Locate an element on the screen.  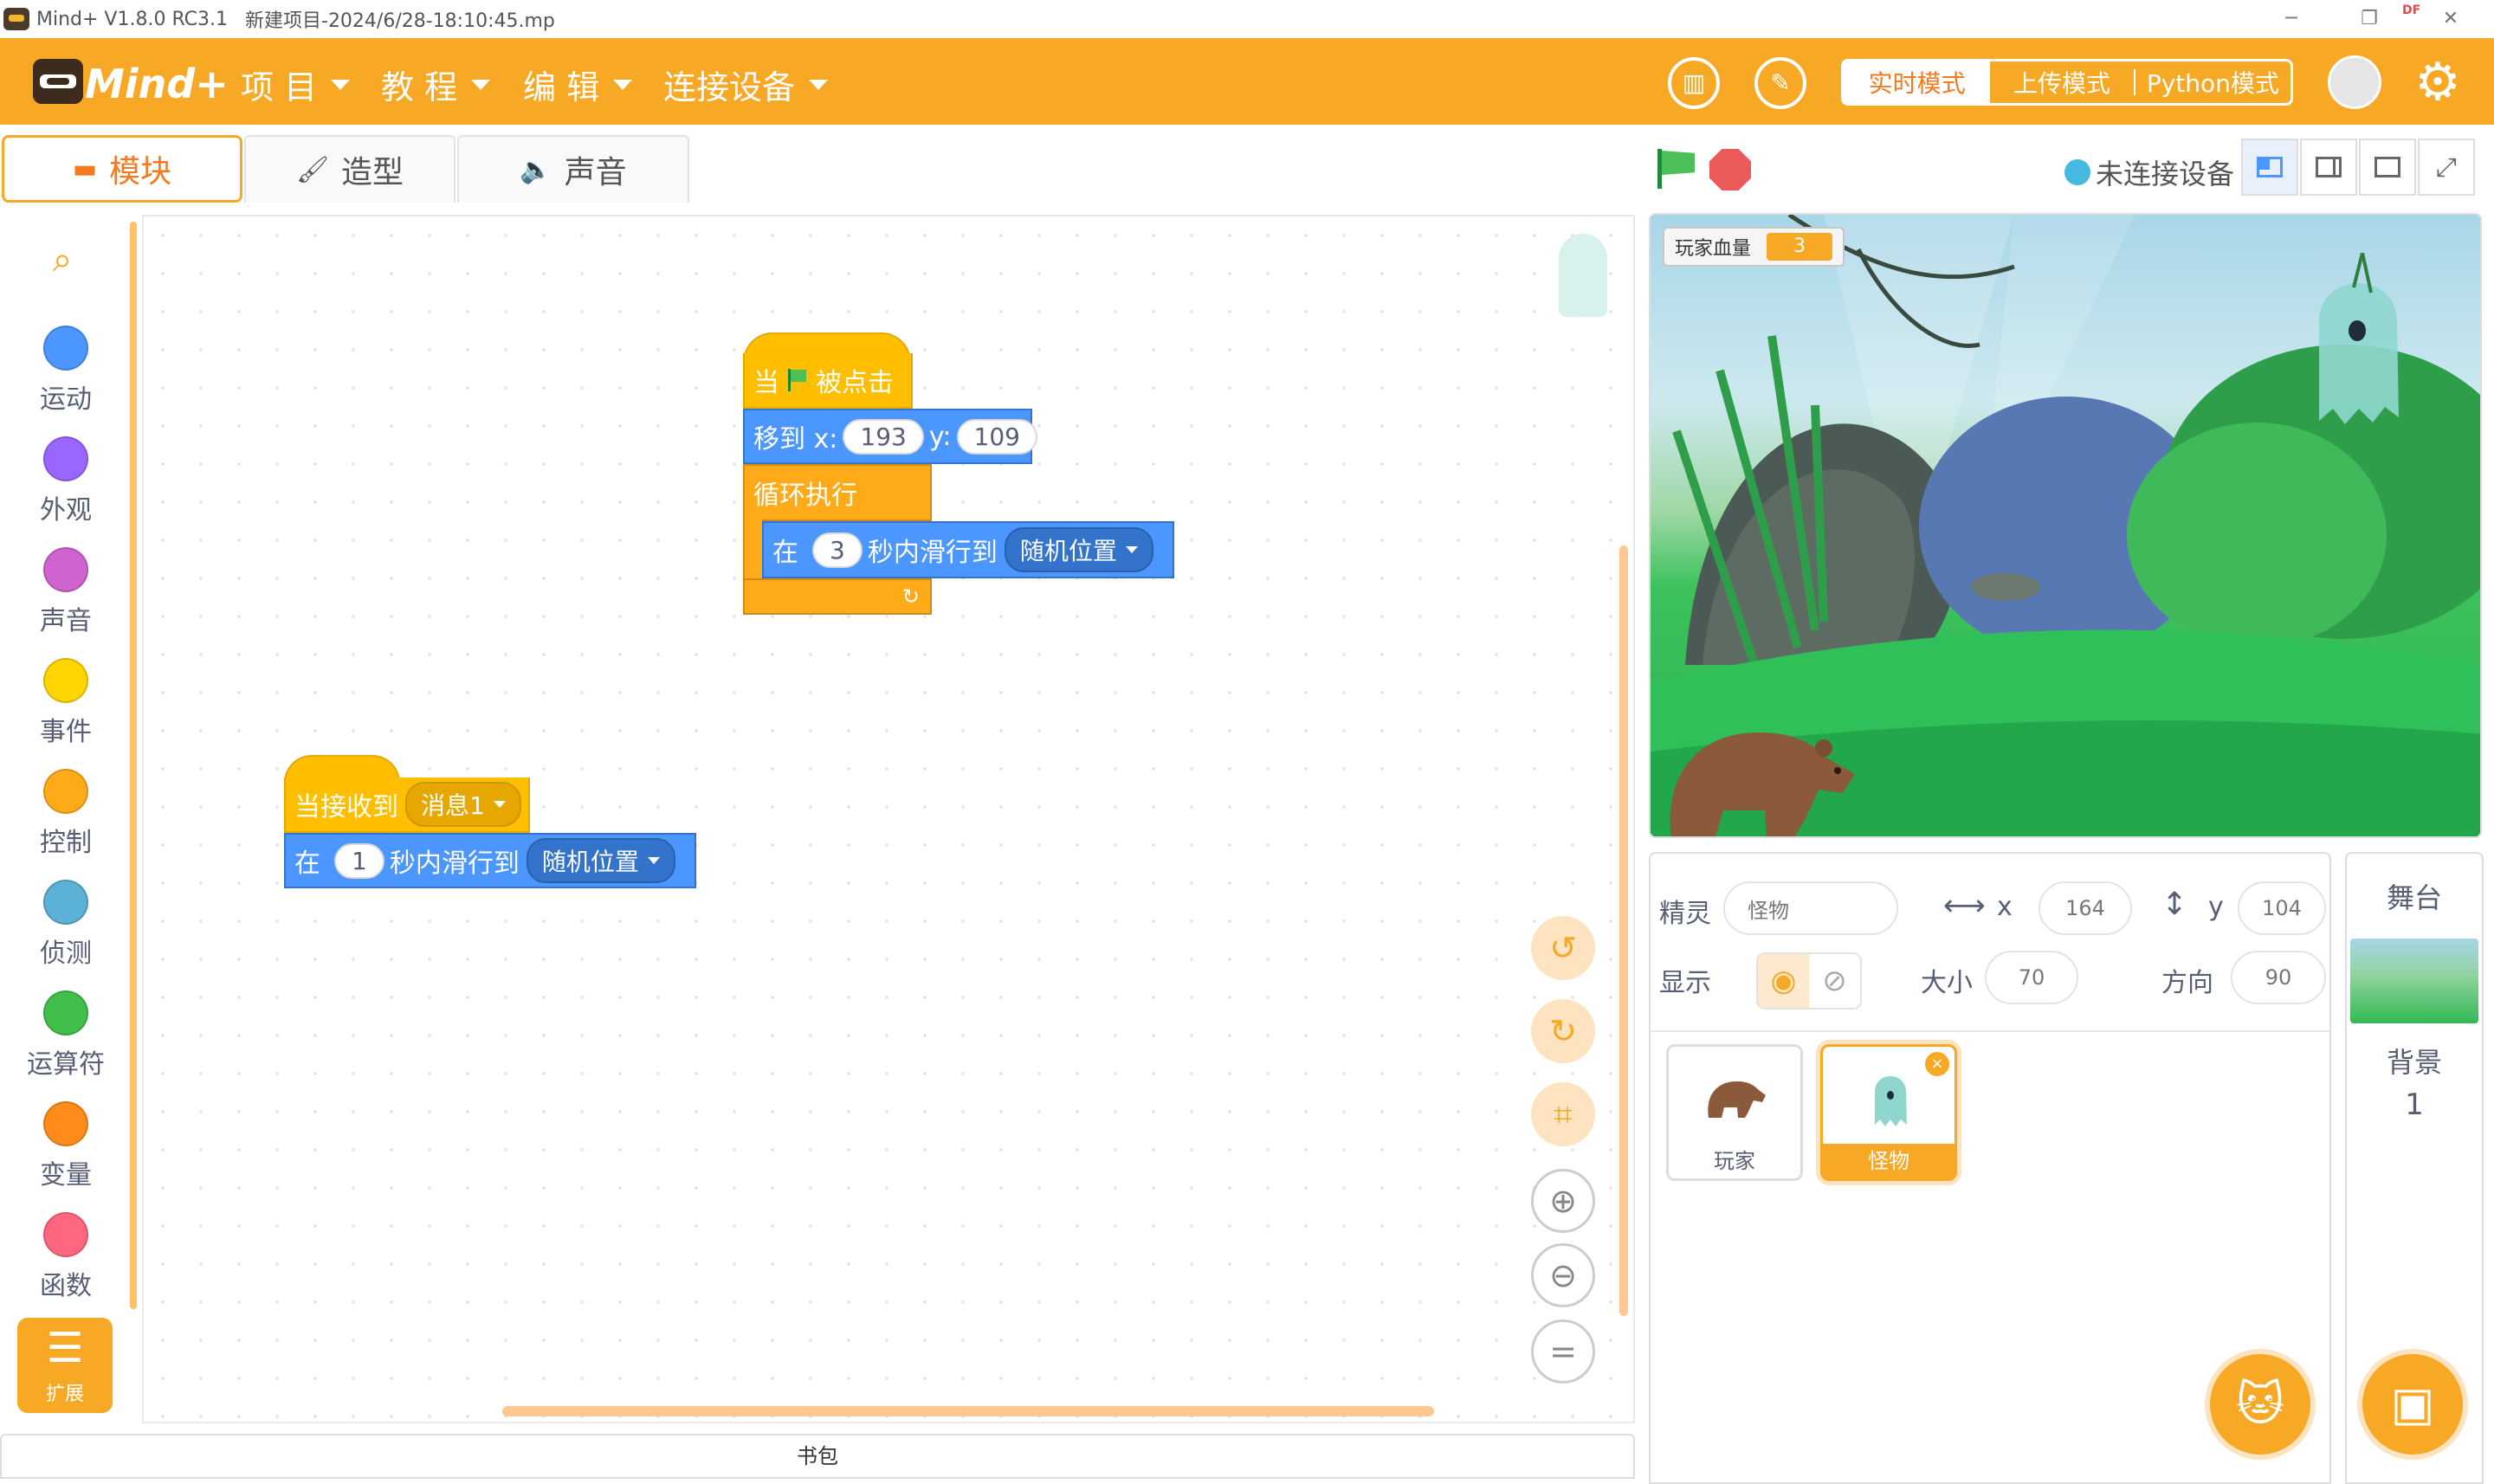
category-control: 控制 is located at coordinates (66, 814).